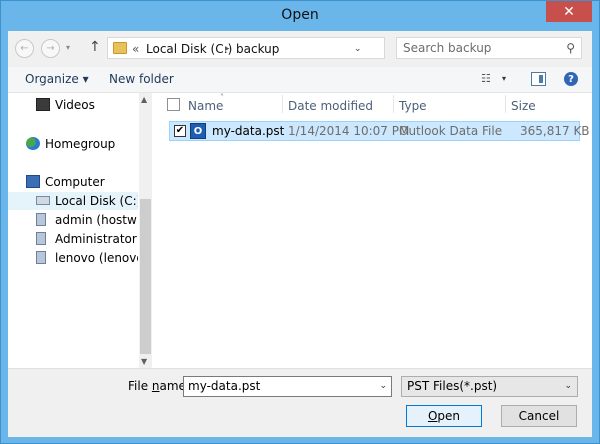 This screenshot has width=600, height=444. Describe the element at coordinates (120, 48) in the screenshot. I see `folder-icon` at that location.